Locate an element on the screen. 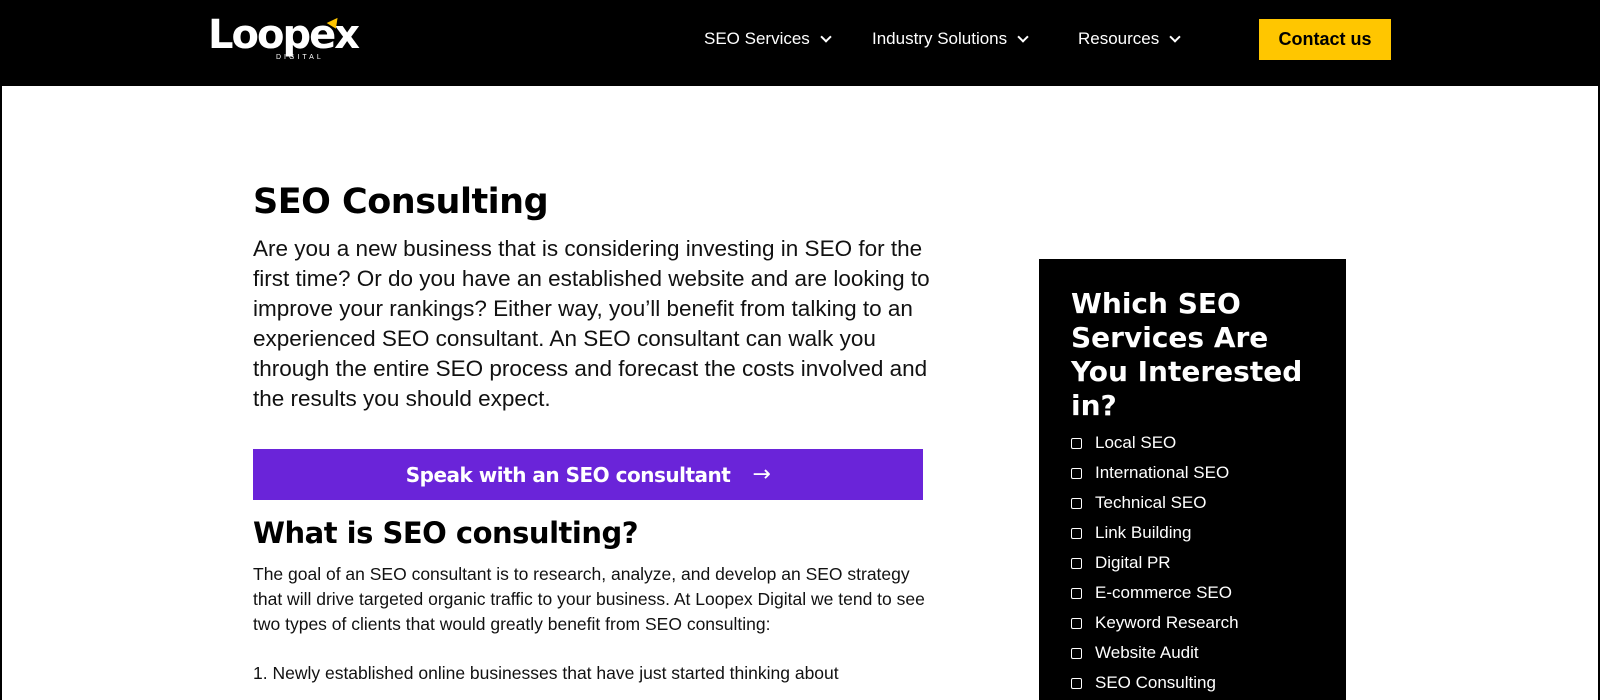  section-heading: What is SEO consulting? is located at coordinates (446, 533).